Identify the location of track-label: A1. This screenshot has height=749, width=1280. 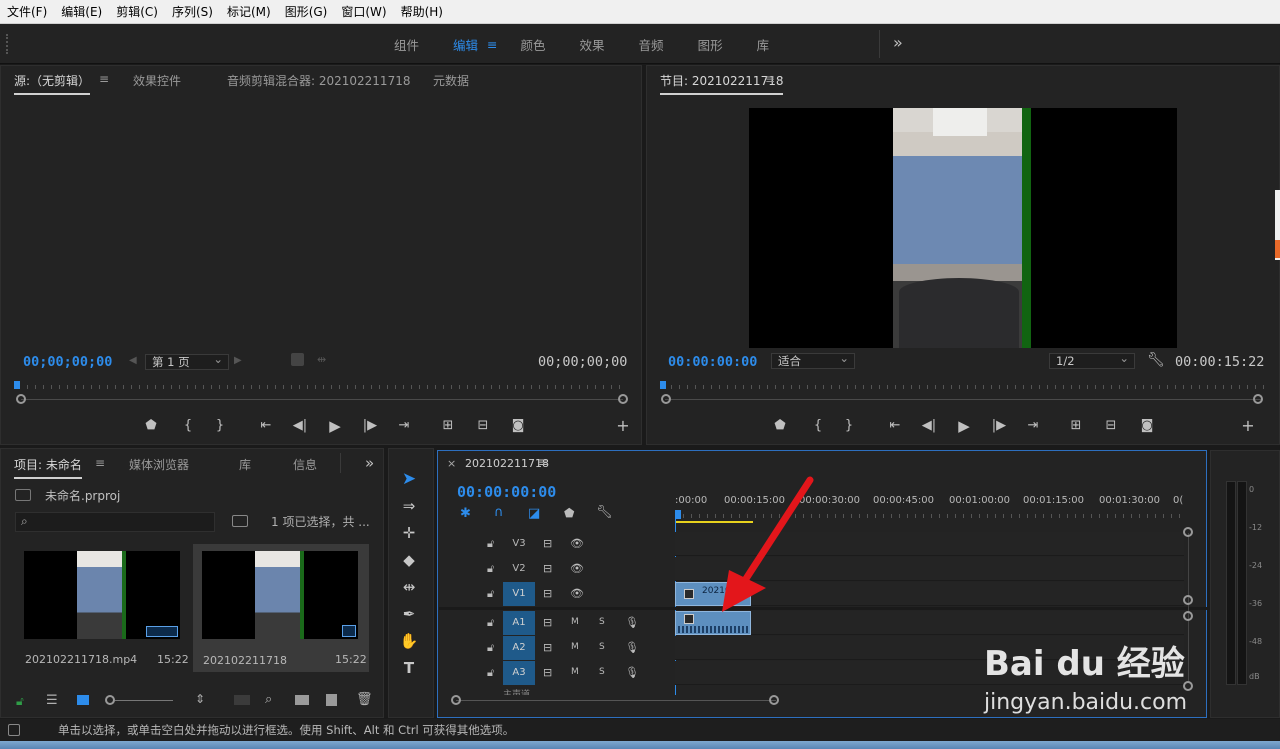
(519, 623).